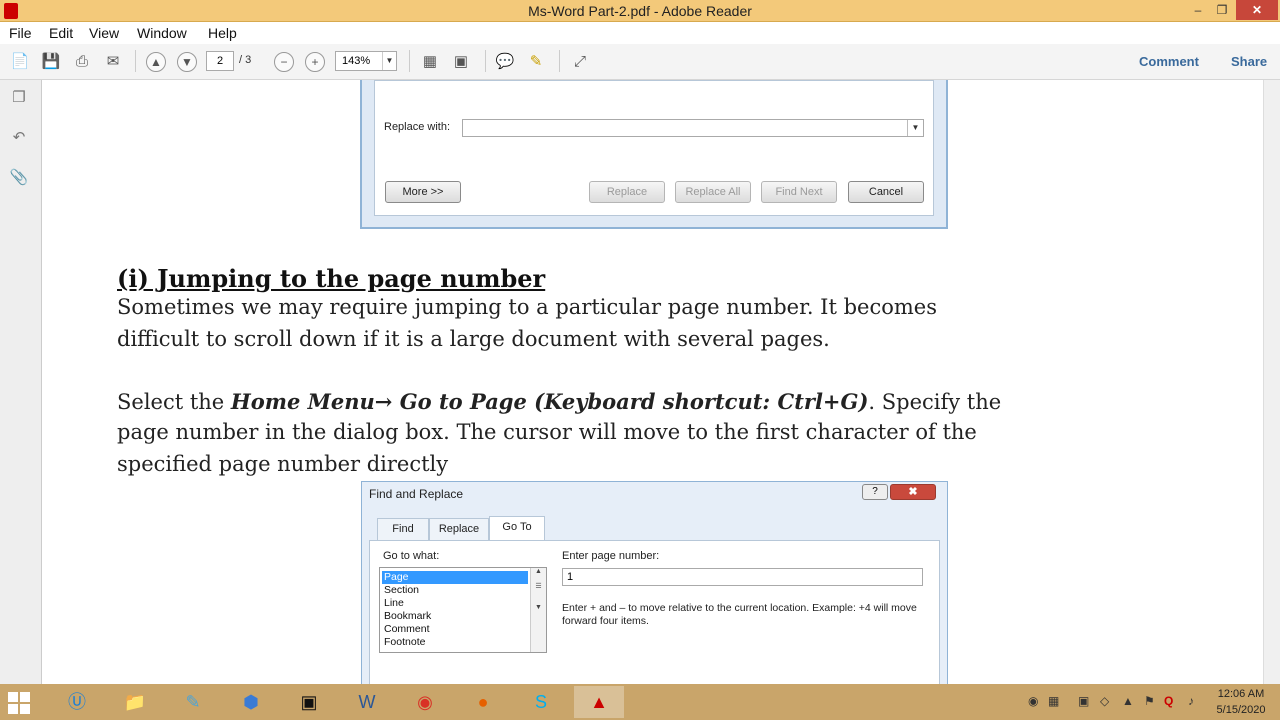 Image resolution: width=1280 pixels, height=720 pixels. I want to click on notepad-icon: ✎, so click(193, 702).